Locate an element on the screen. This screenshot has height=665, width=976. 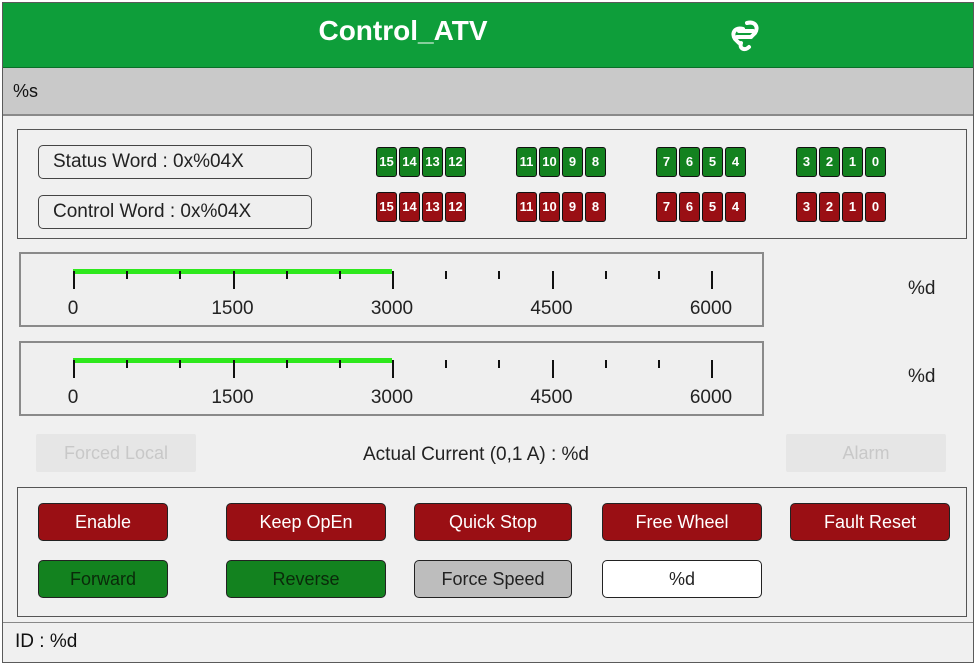
control-bit-15: 15 is located at coordinates (386, 207).